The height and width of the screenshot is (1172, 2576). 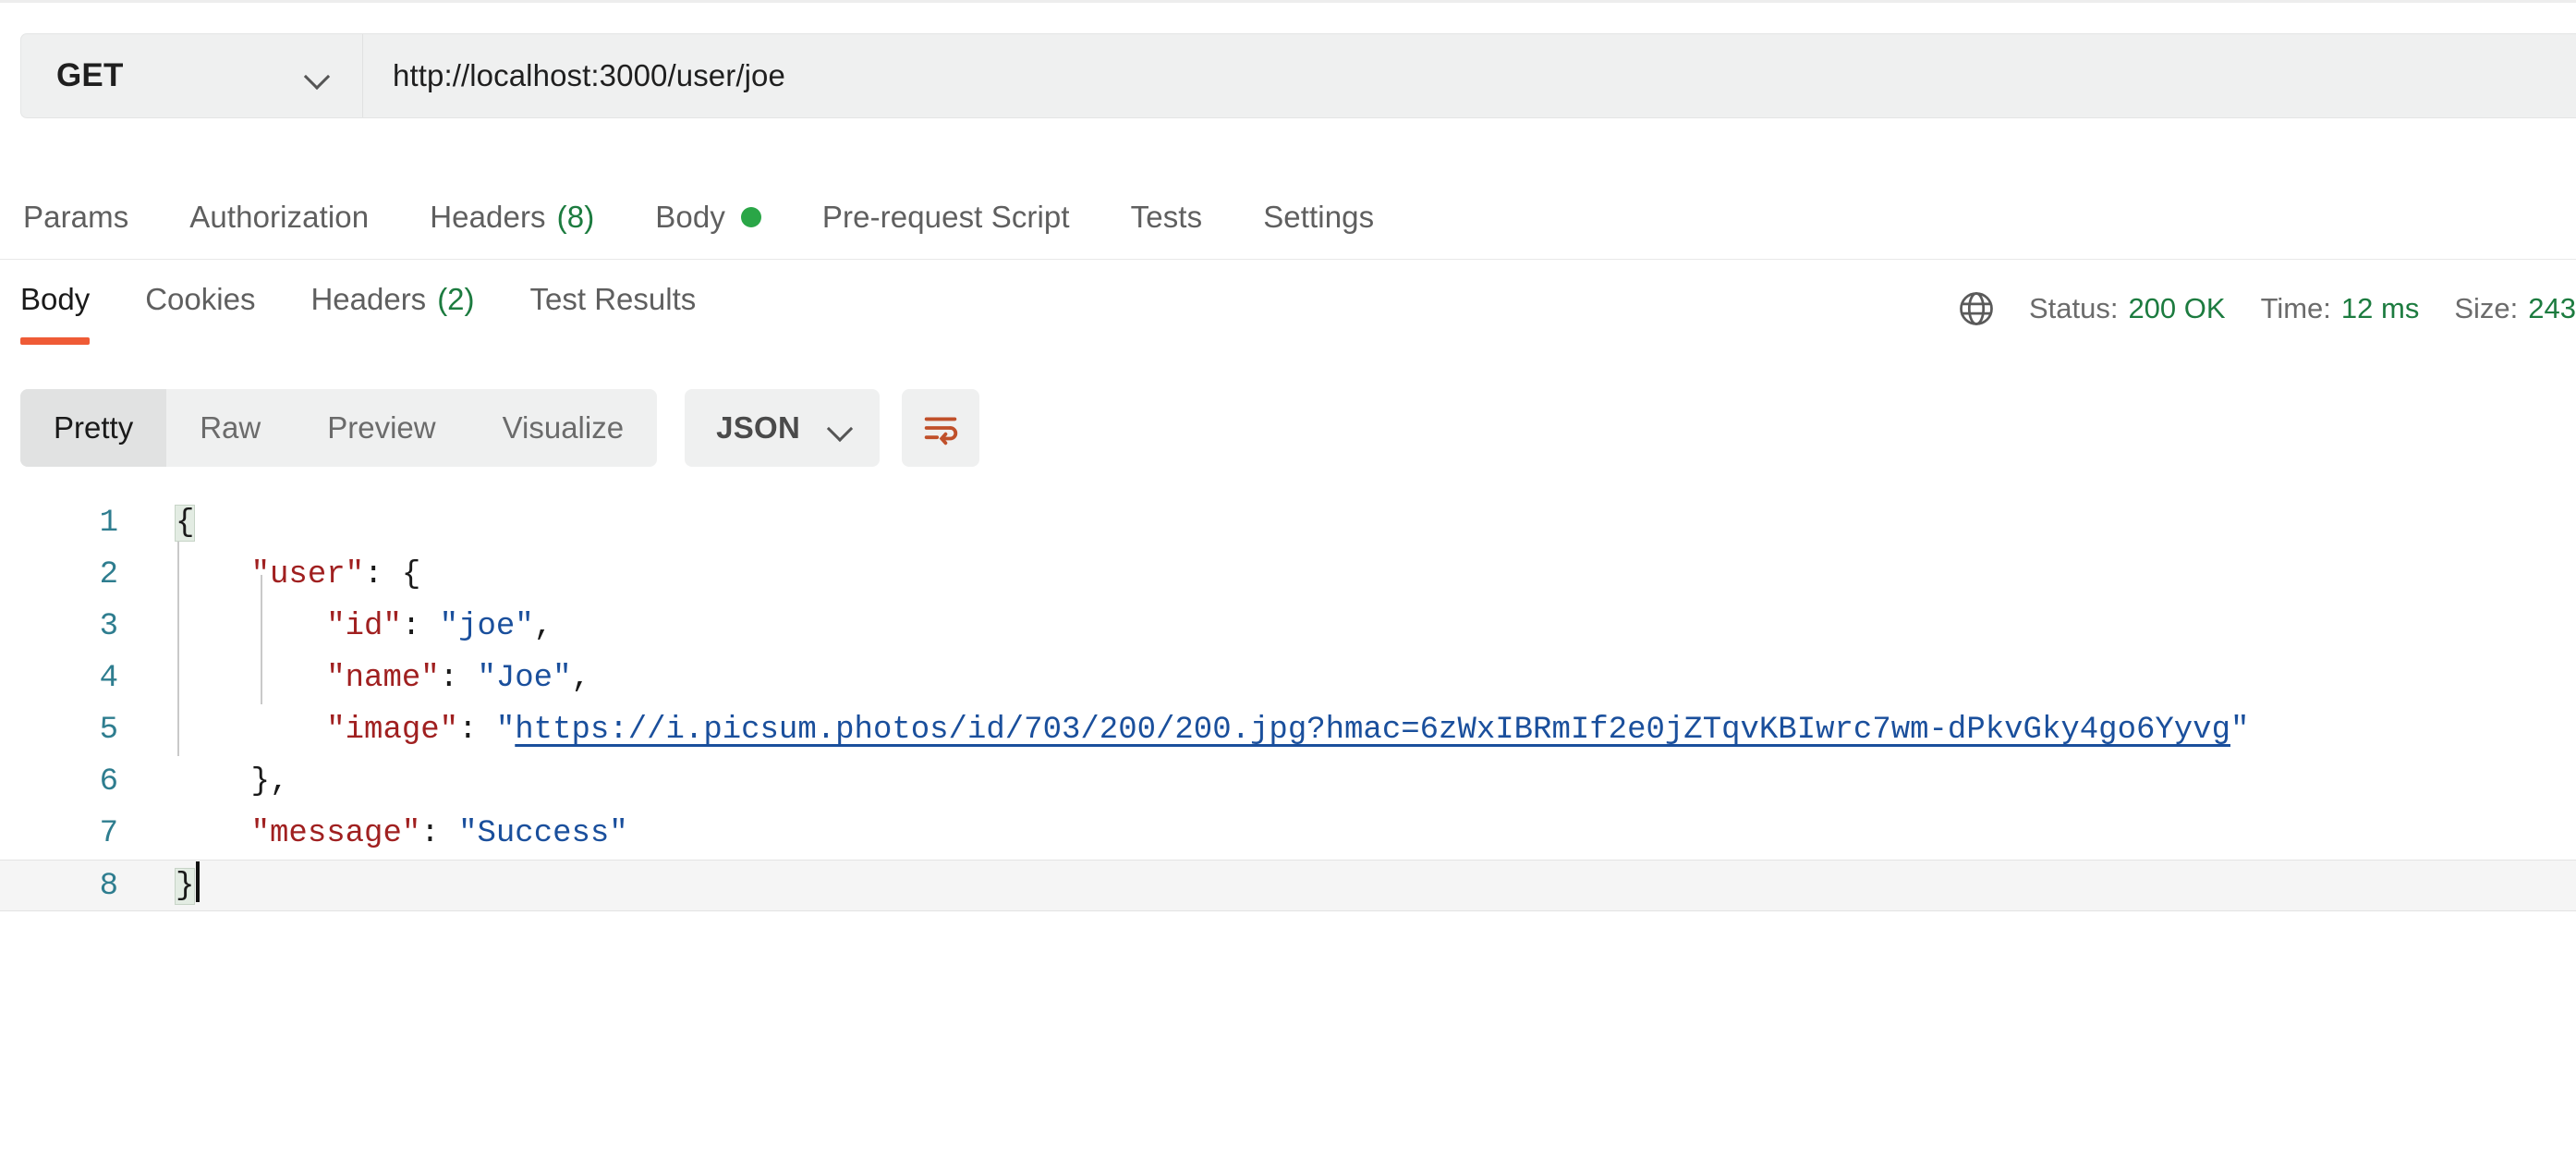 What do you see at coordinates (108, 731) in the screenshot?
I see `line-number: 5` at bounding box center [108, 731].